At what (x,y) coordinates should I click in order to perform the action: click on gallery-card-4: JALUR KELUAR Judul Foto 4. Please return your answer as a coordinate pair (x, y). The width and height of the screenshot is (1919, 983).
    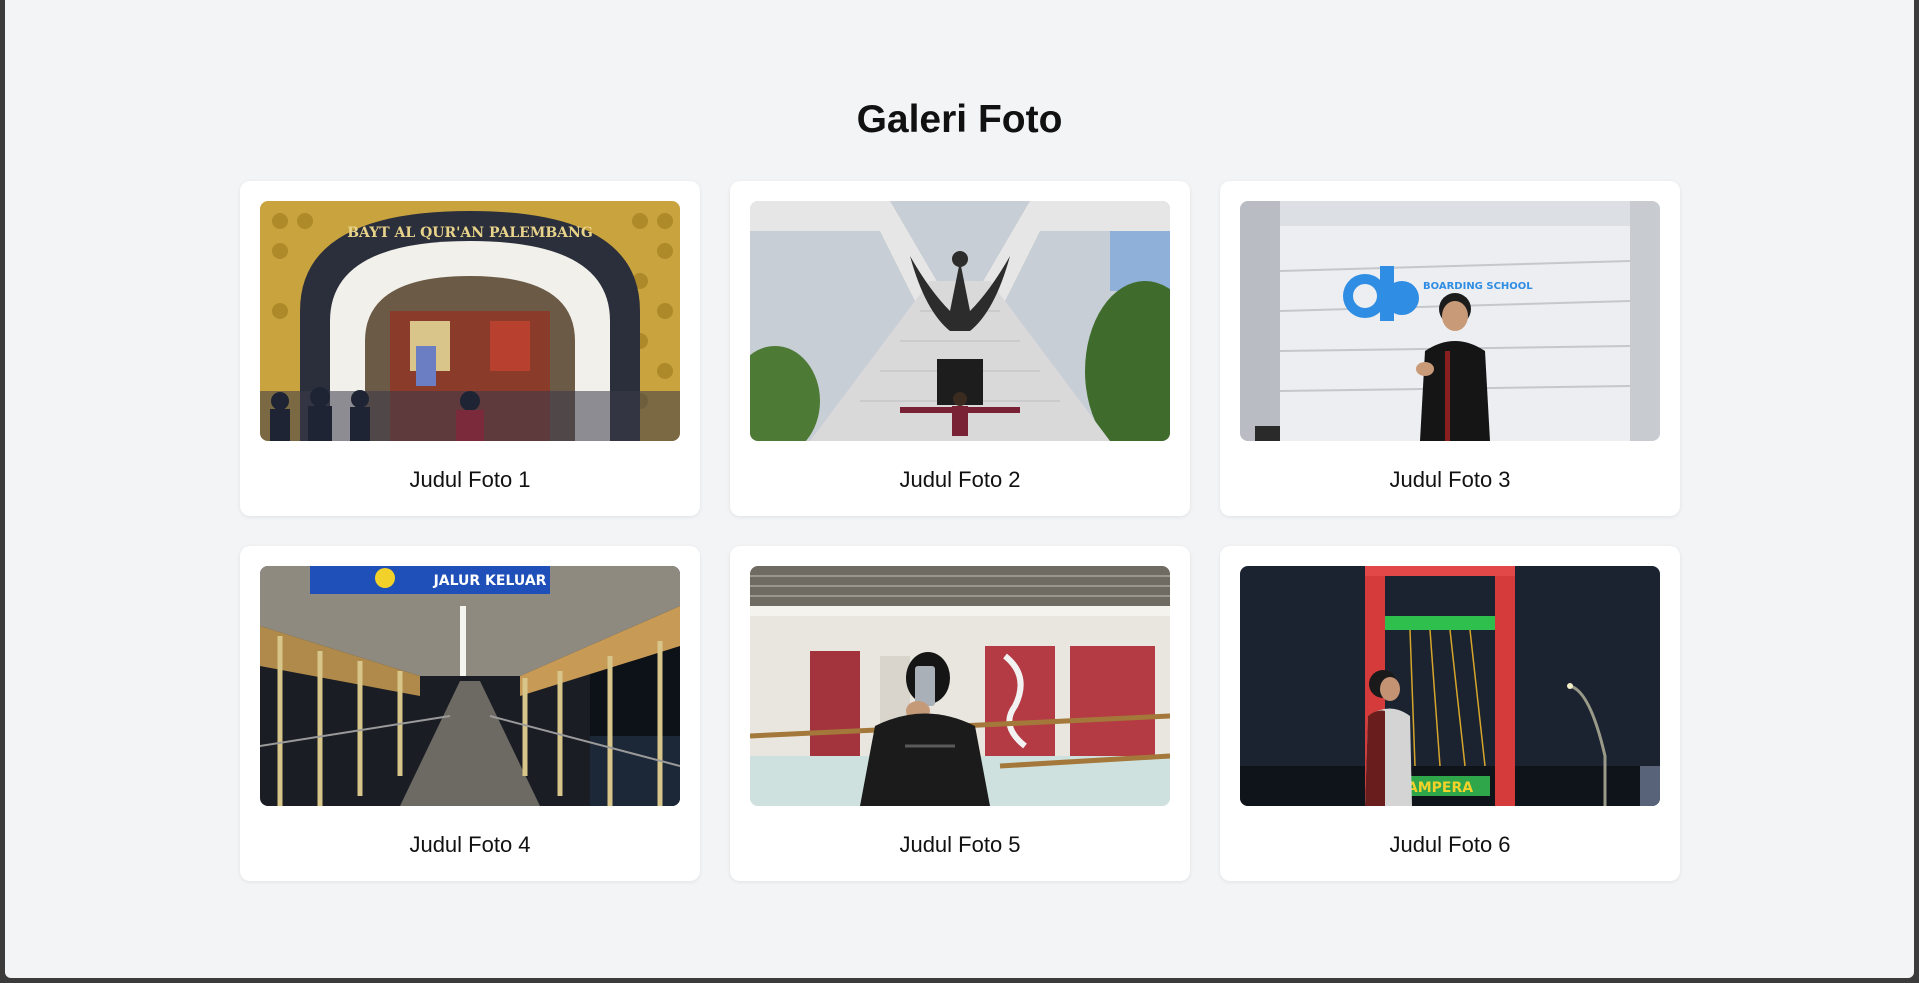
    Looking at the image, I should click on (470, 713).